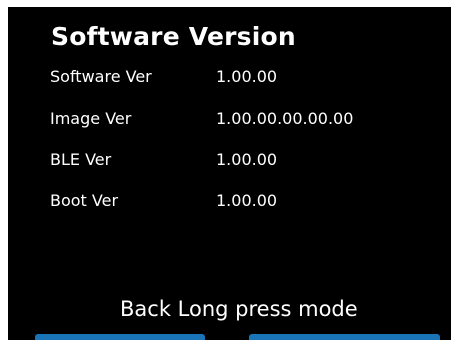  I want to click on info-label: Image Ver, so click(91, 118).